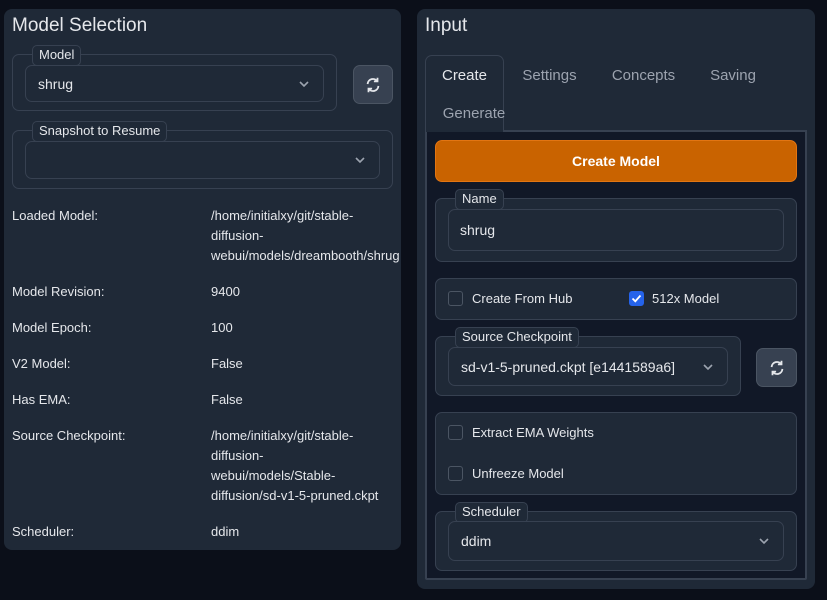 The image size is (827, 600). What do you see at coordinates (202, 160) in the screenshot?
I see `snapshot-select` at bounding box center [202, 160].